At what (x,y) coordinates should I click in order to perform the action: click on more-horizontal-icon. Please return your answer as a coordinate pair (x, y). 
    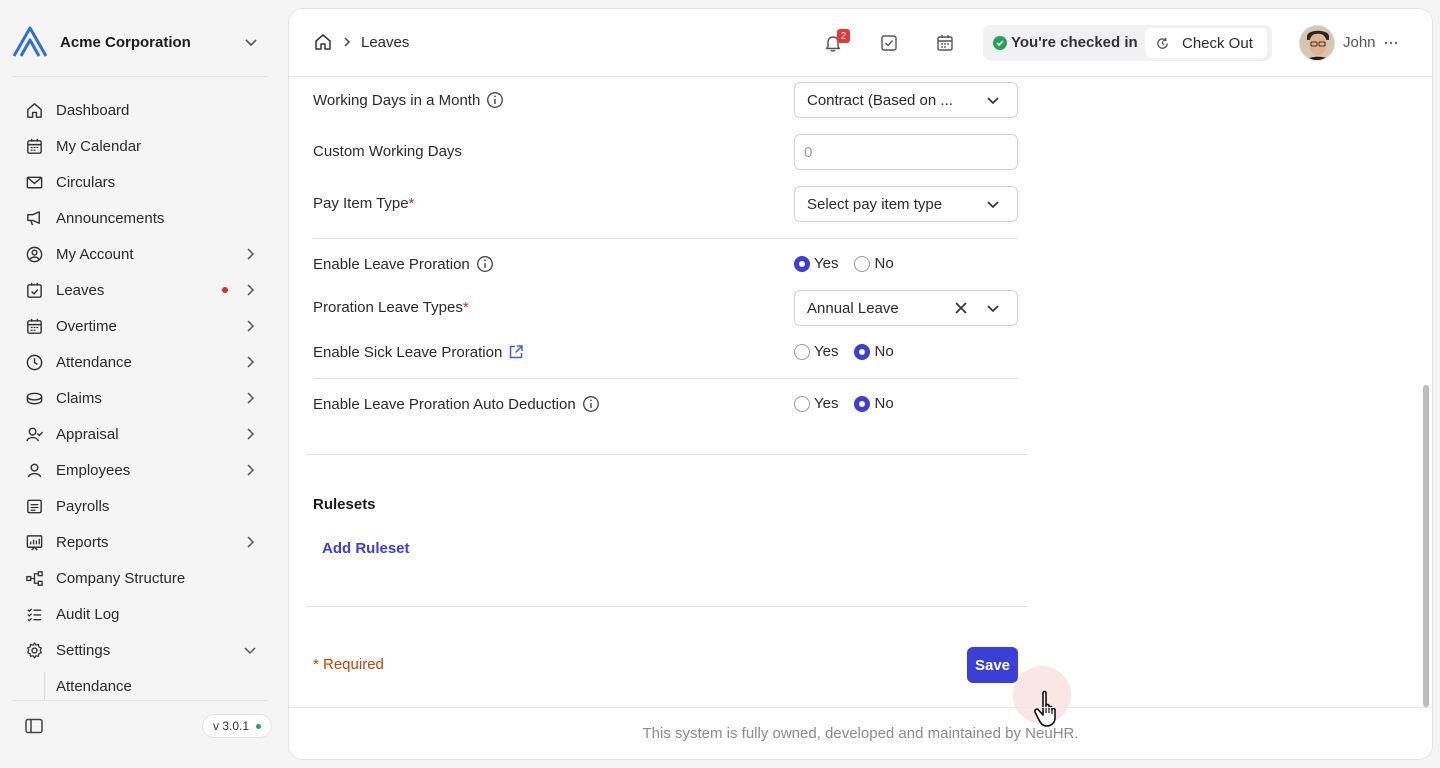
    Looking at the image, I should click on (1391, 43).